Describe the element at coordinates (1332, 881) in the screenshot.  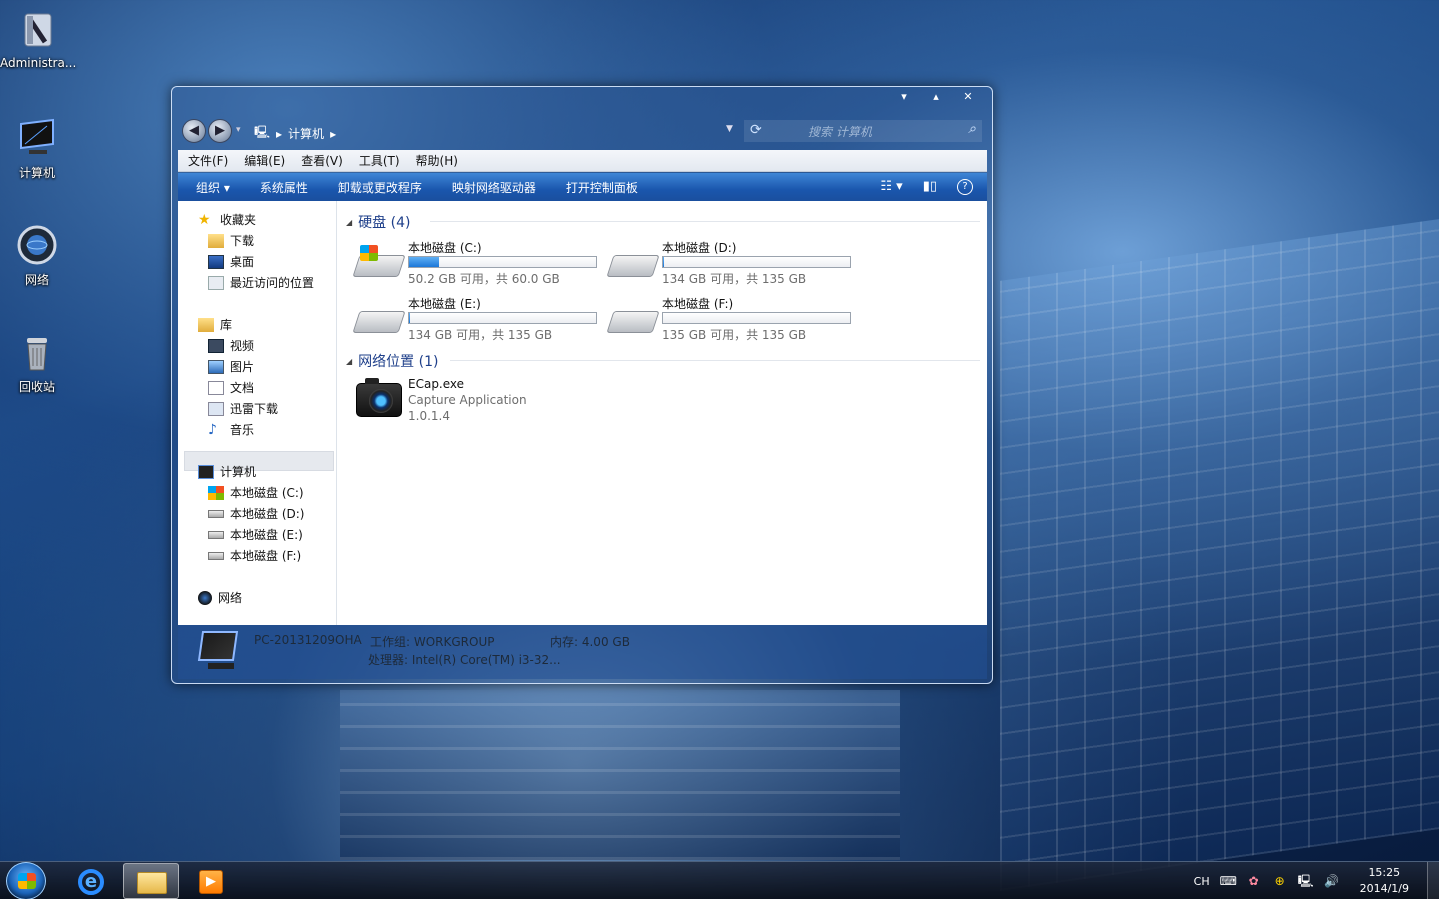
I see `volume-icon: 🔊` at that location.